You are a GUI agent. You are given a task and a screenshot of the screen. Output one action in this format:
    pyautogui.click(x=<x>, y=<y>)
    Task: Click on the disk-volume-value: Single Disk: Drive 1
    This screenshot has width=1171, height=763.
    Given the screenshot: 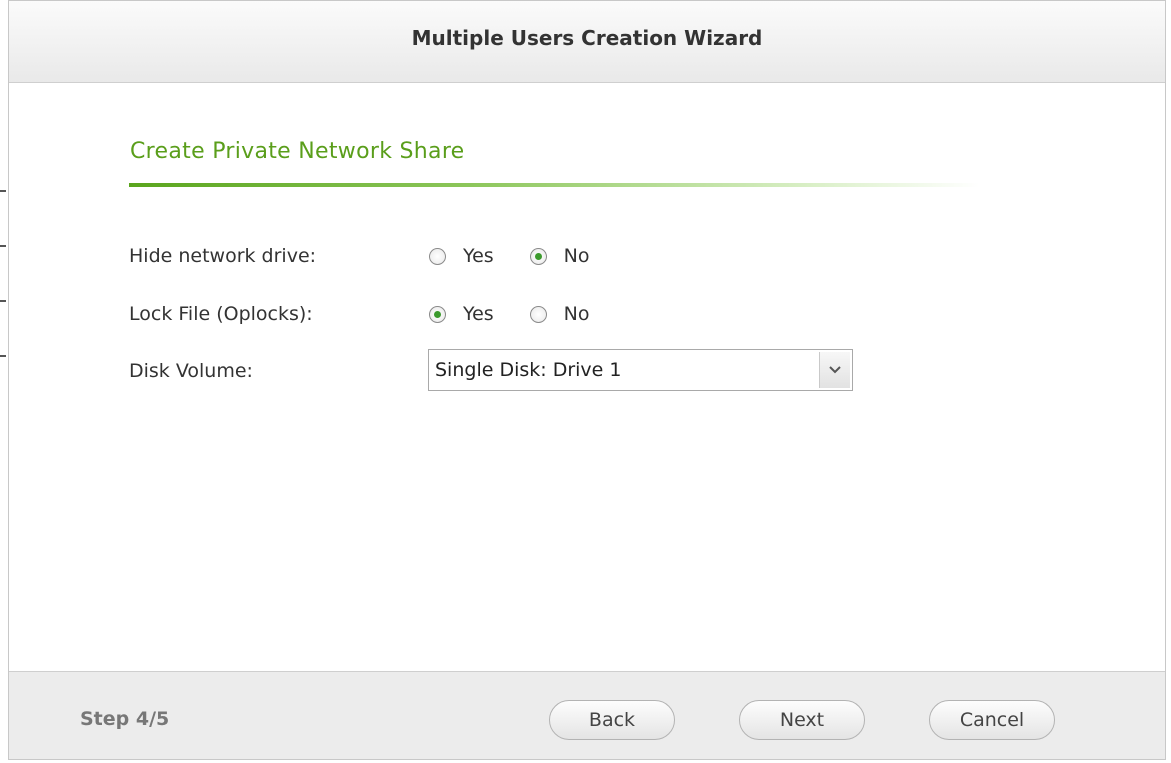 What is the action you would take?
    pyautogui.click(x=528, y=370)
    